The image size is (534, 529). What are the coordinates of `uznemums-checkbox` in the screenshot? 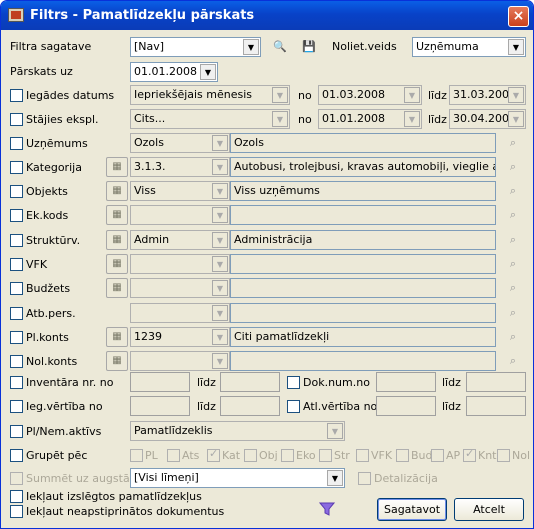 It's located at (16, 143).